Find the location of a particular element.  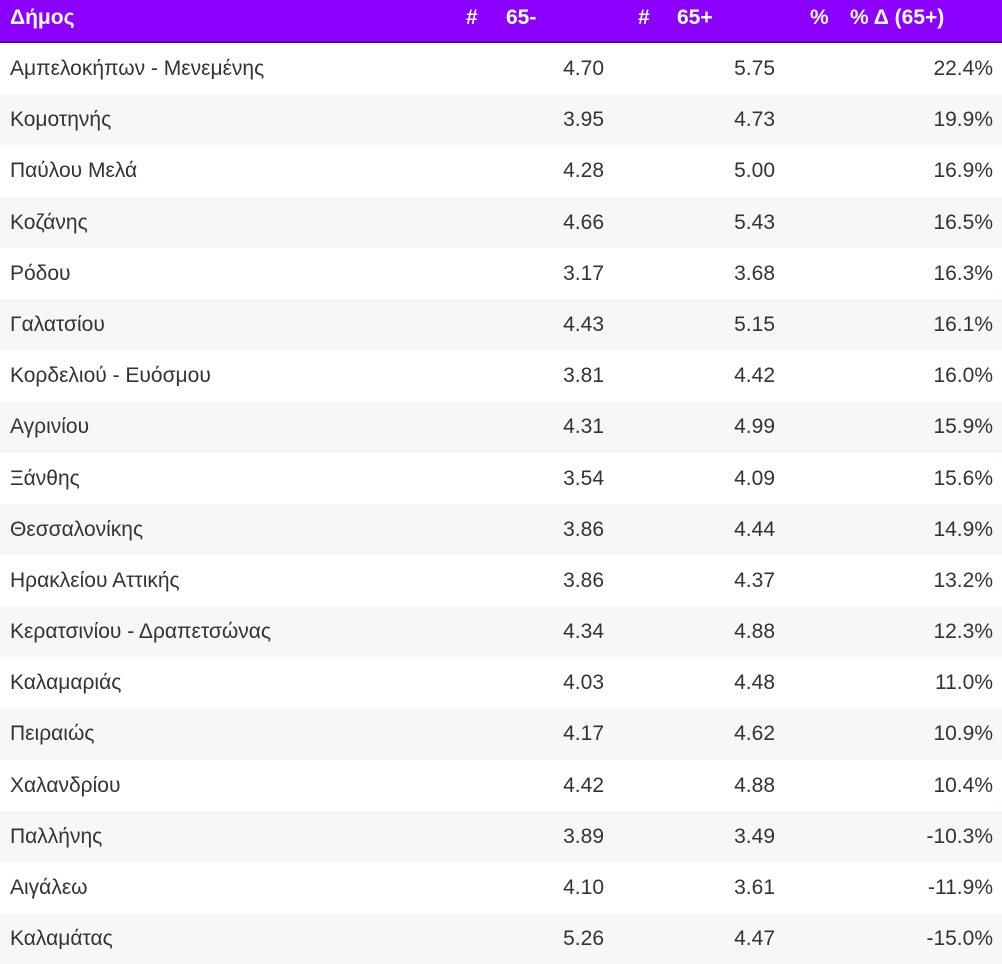

cell-65-plus: 4.62 is located at coordinates (754, 734).